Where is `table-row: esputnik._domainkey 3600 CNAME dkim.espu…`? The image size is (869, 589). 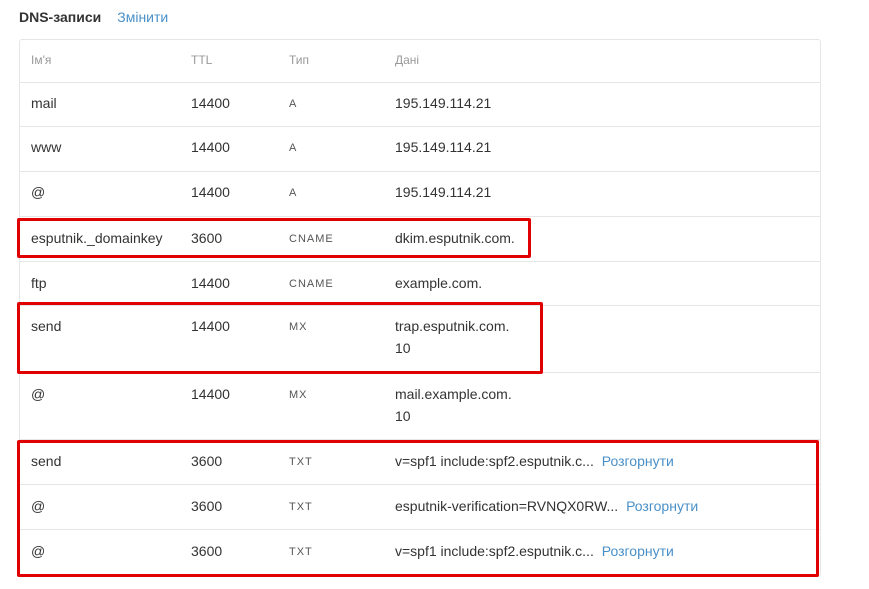 table-row: esputnik._domainkey 3600 CNAME dkim.espu… is located at coordinates (420, 239).